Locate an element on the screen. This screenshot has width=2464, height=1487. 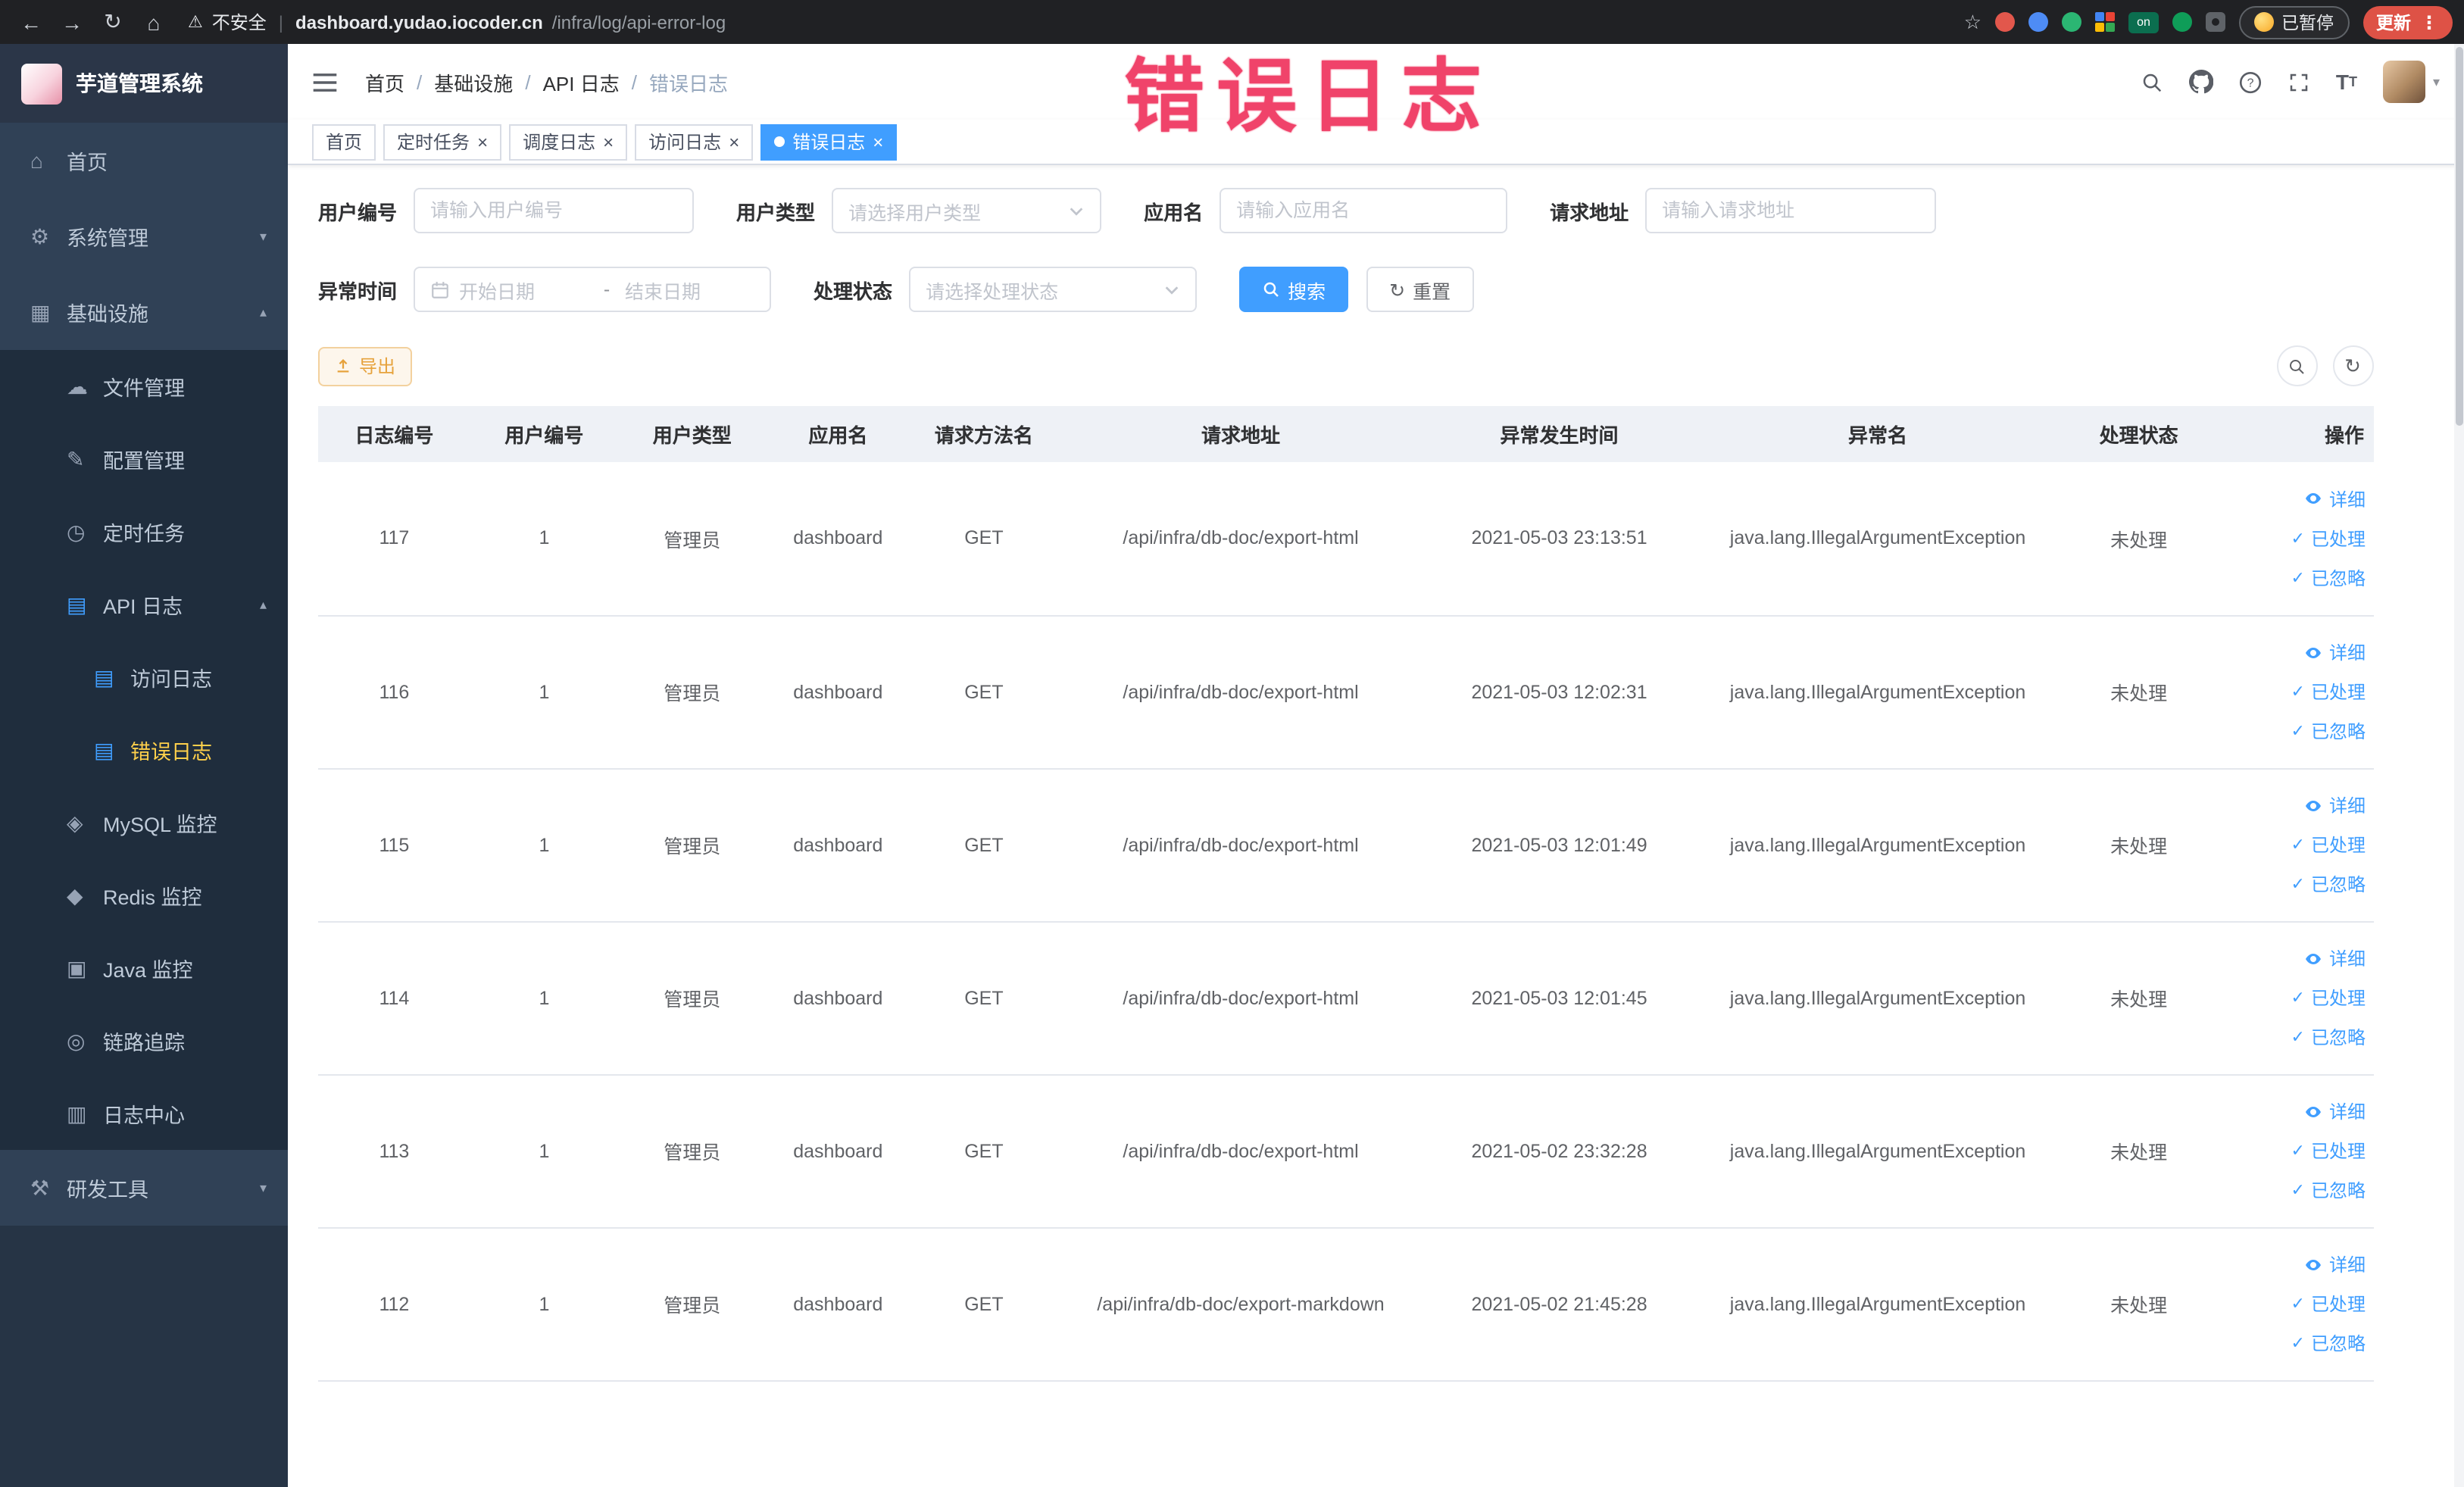
export-button: 导出 is located at coordinates (365, 366).